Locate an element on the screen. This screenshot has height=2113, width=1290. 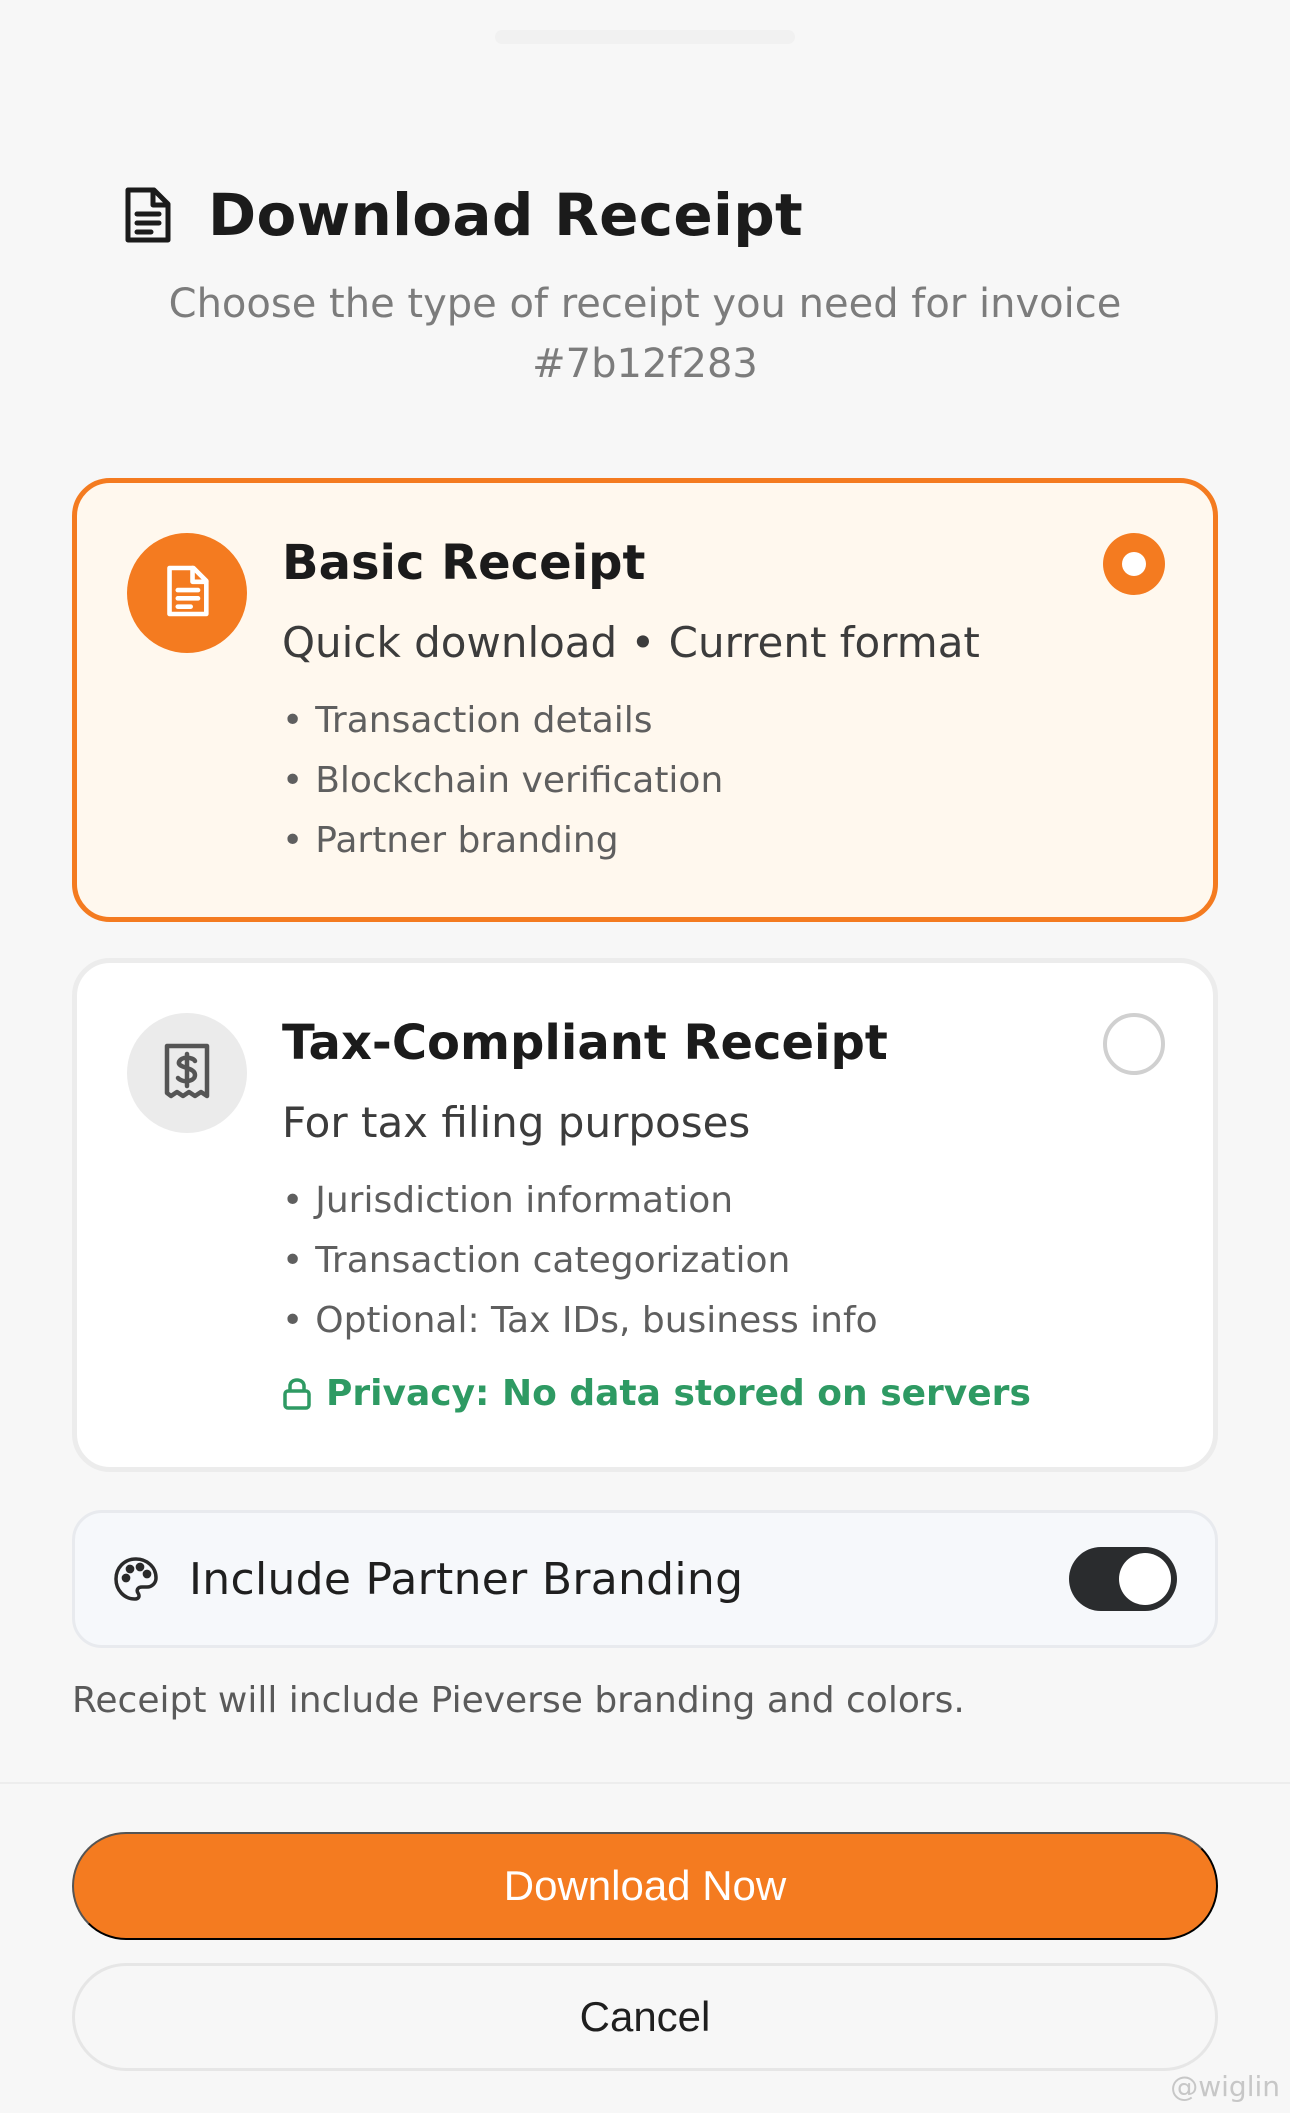
feature-item: Optional: Tax IDs, business info is located at coordinates (727, 1321).